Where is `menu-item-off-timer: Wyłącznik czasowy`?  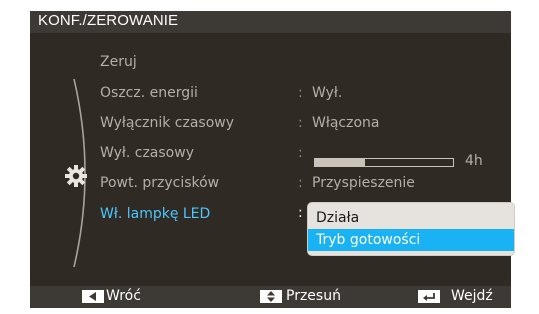
menu-item-off-timer: Wyłącznik czasowy is located at coordinates (167, 123).